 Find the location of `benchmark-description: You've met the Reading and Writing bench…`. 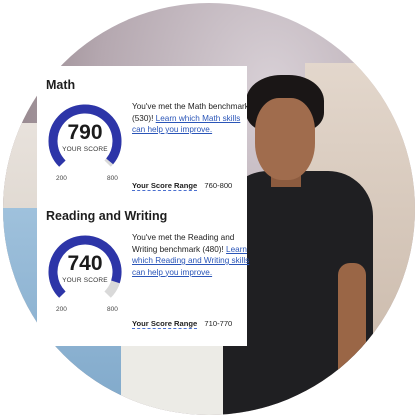

benchmark-description: You've met the Reading and Writing bench… is located at coordinates (191, 255).